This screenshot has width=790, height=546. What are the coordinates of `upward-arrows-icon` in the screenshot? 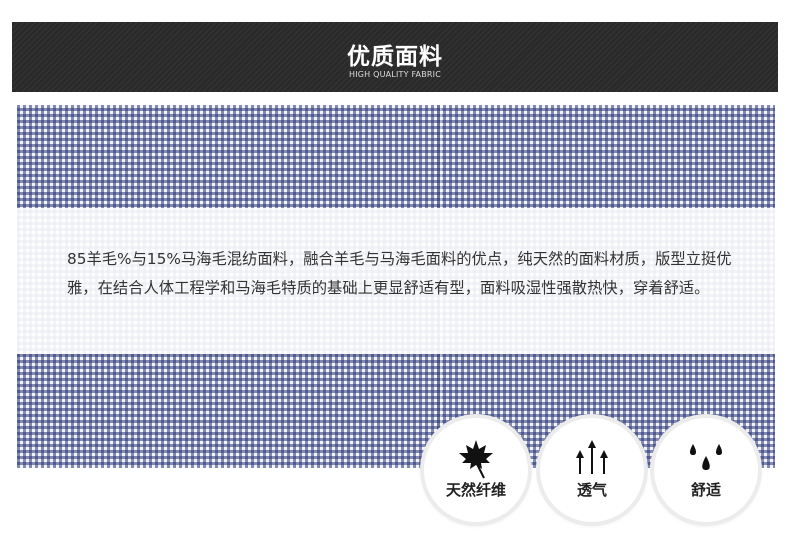 It's located at (592, 456).